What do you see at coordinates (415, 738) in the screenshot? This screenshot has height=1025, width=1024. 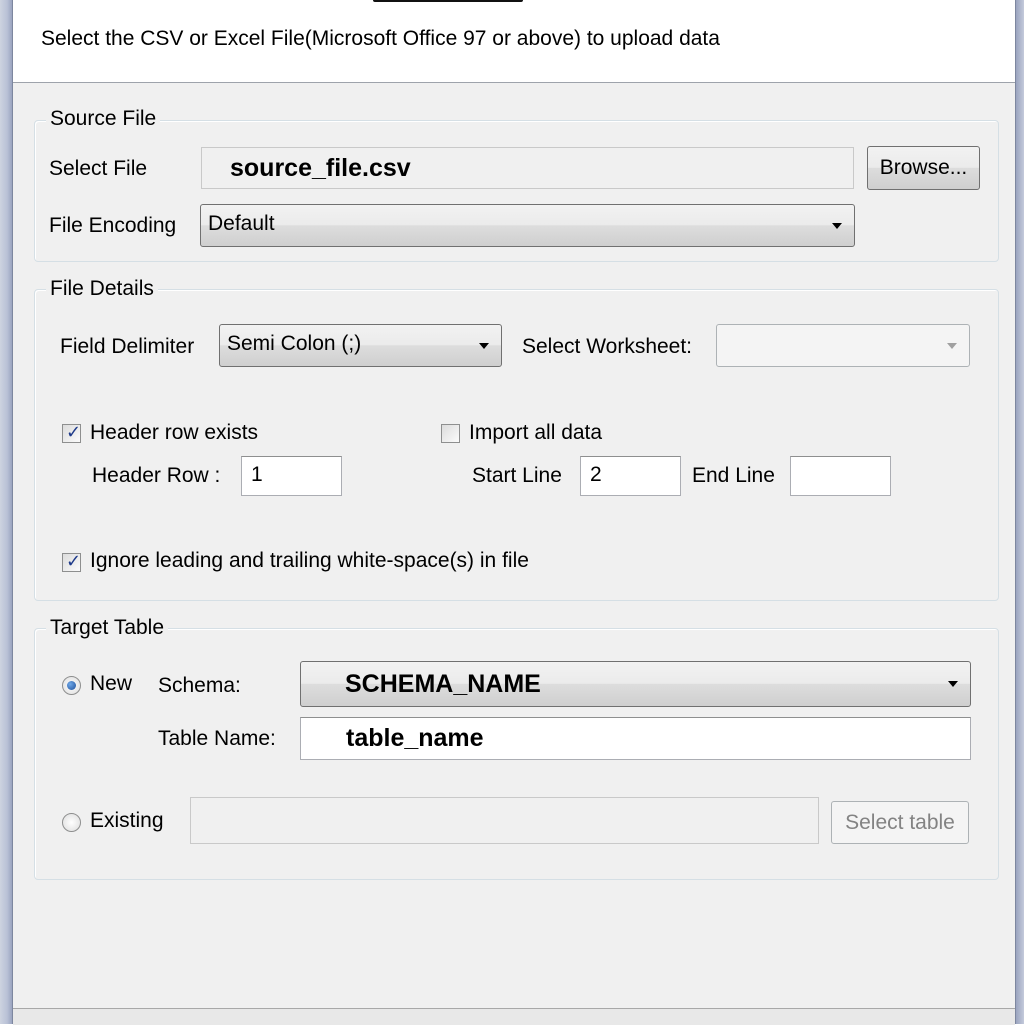 I see `table-name-value: table_name` at bounding box center [415, 738].